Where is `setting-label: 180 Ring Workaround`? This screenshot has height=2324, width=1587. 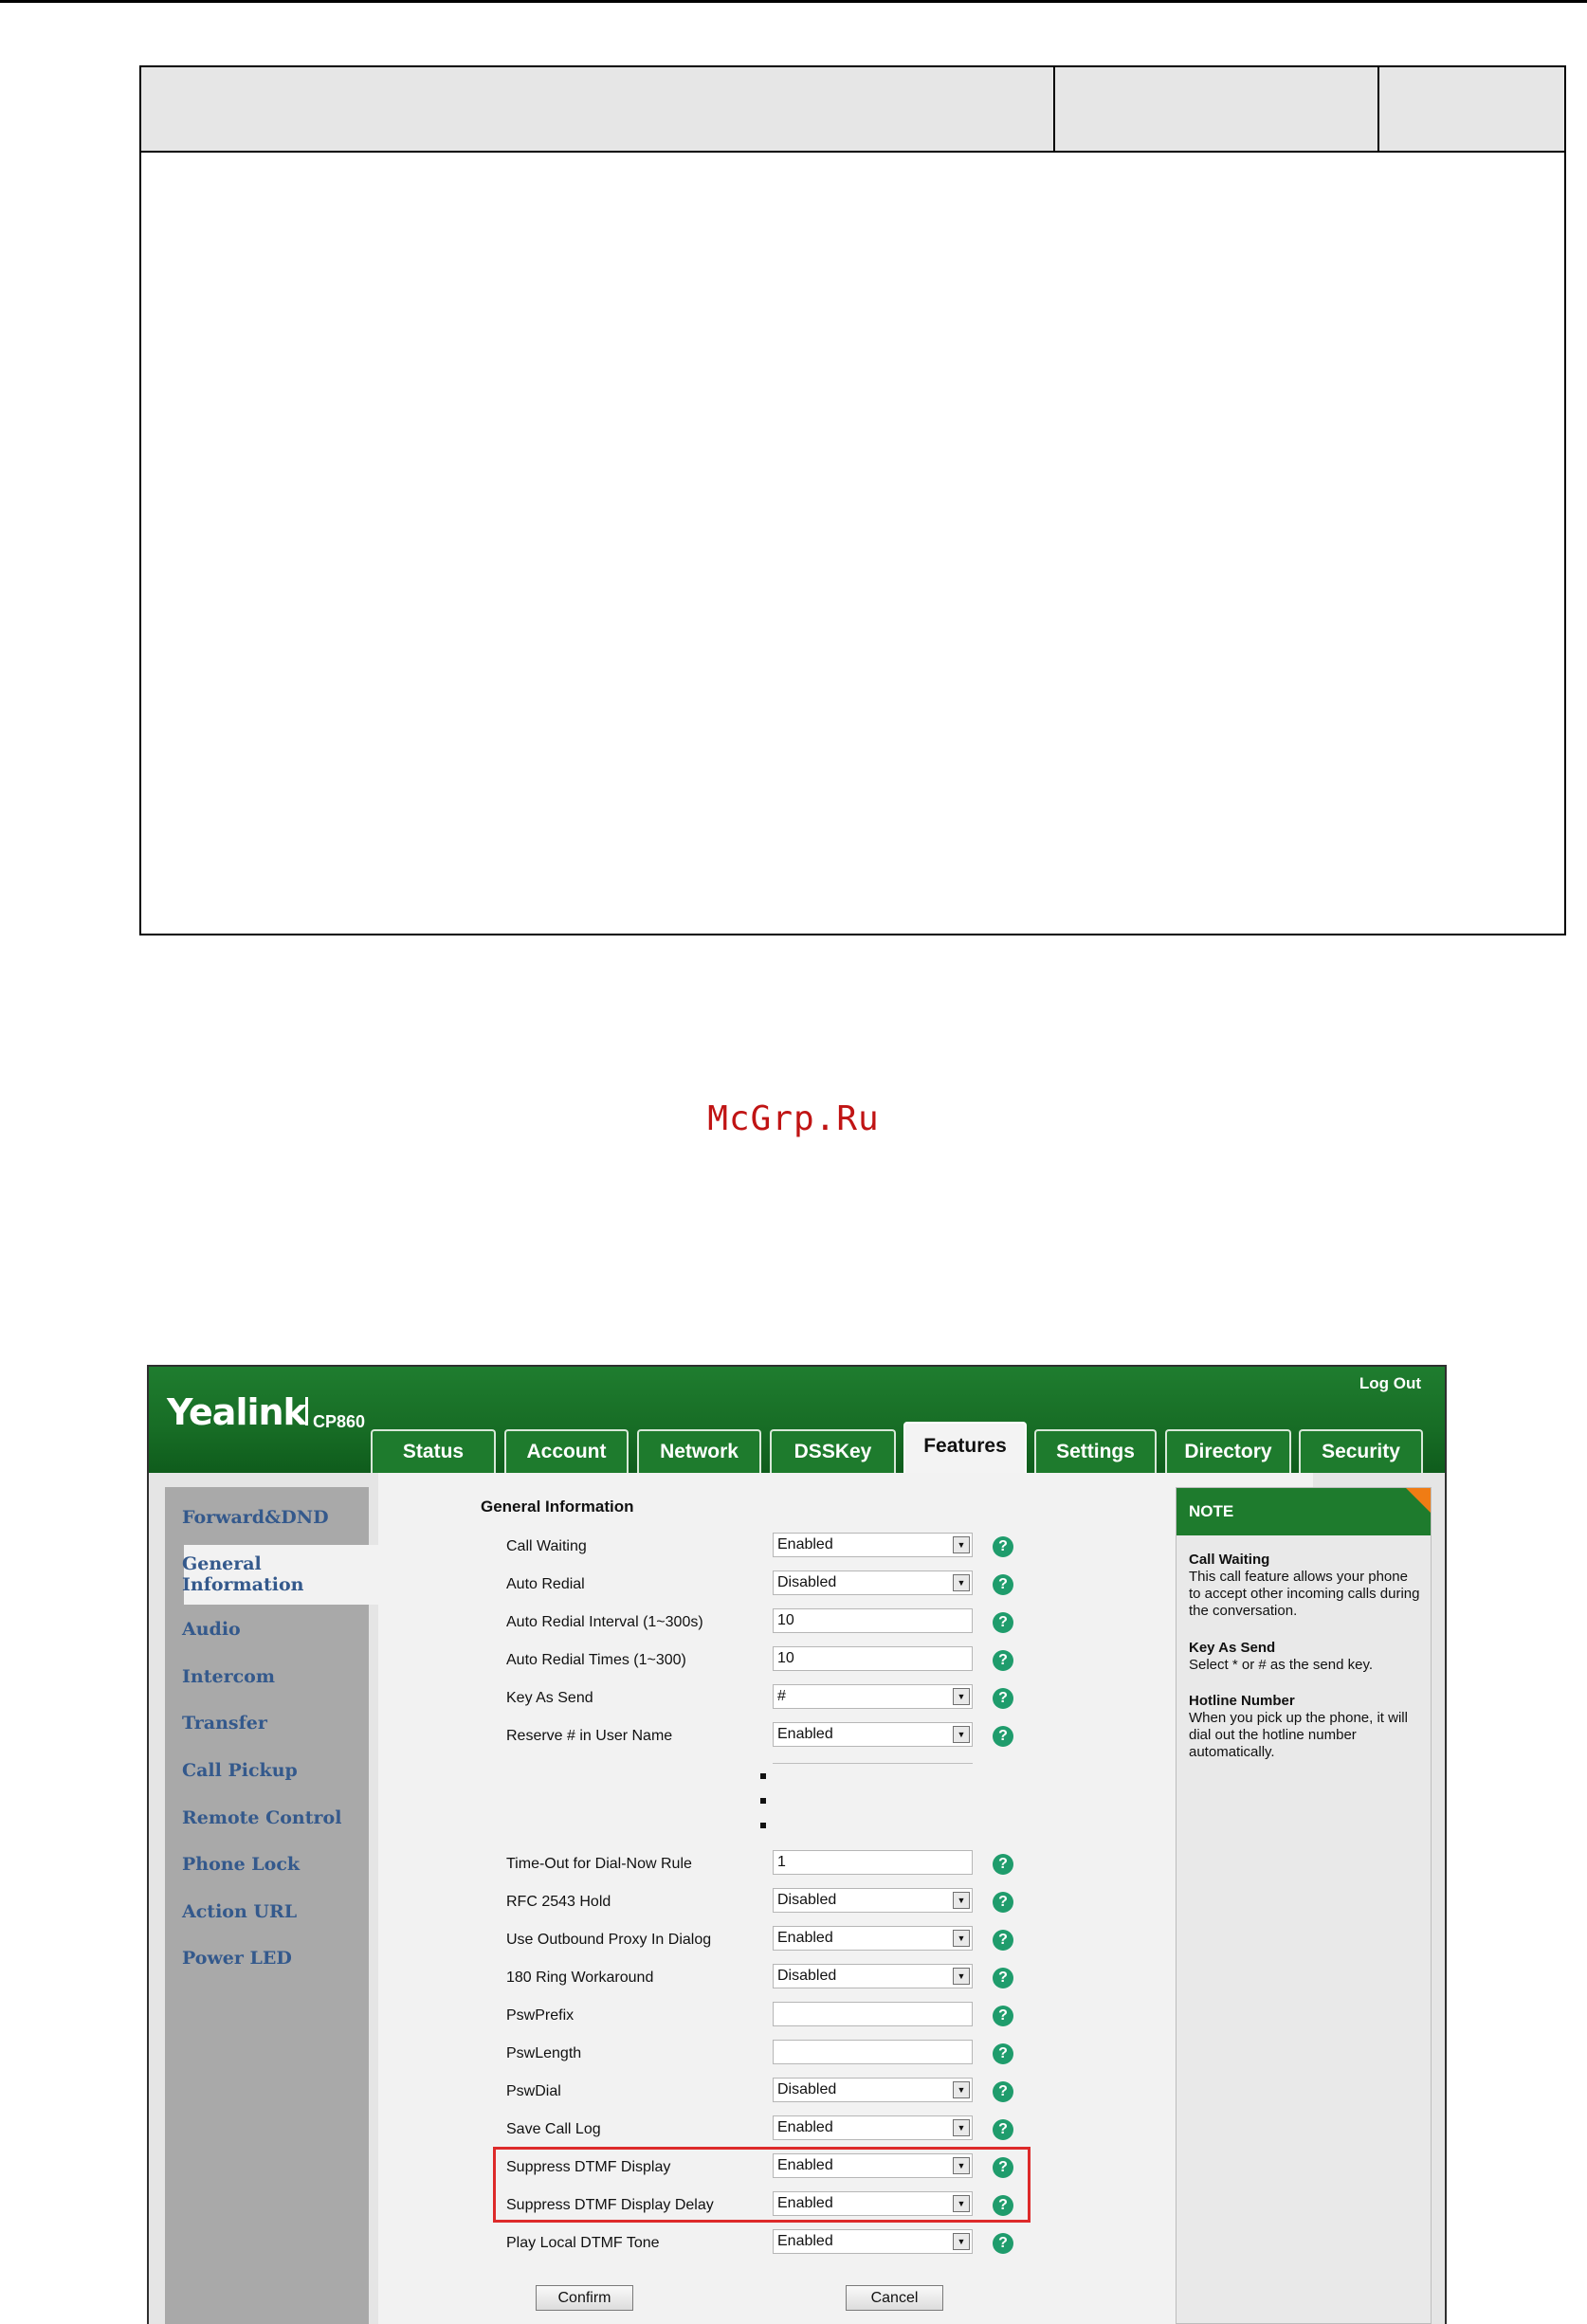 setting-label: 180 Ring Workaround is located at coordinates (580, 1978).